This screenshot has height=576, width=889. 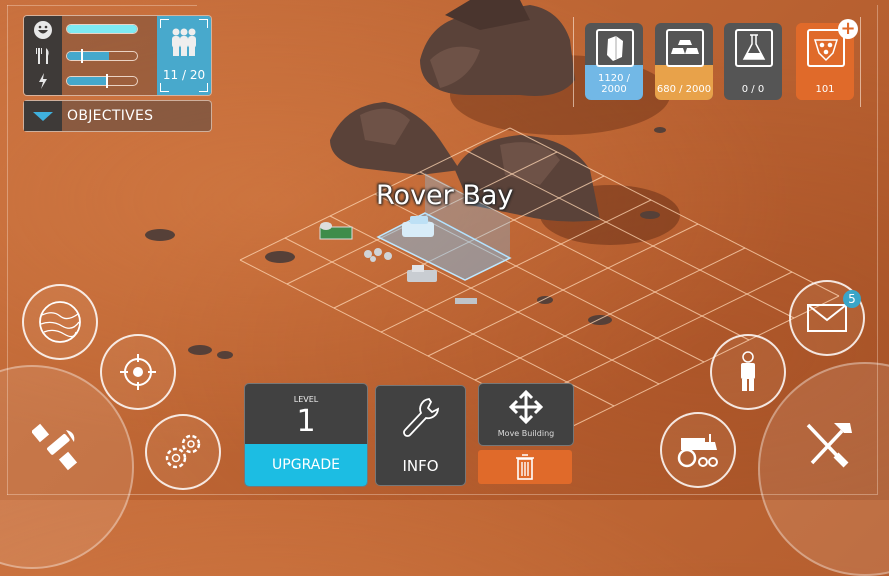 I want to click on level-value: 1, so click(x=306, y=421).